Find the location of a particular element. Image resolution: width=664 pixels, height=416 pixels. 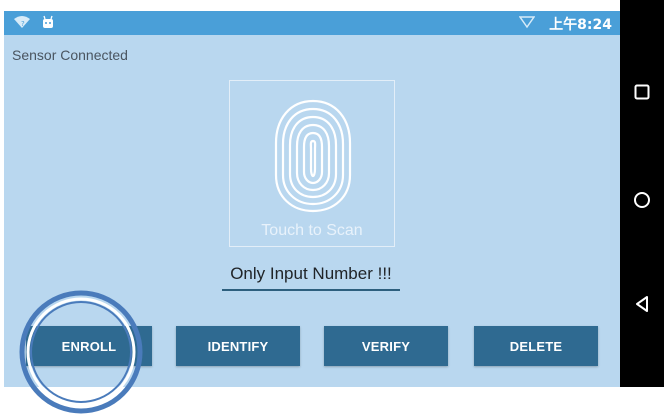

recent-apps-icon is located at coordinates (642, 92).